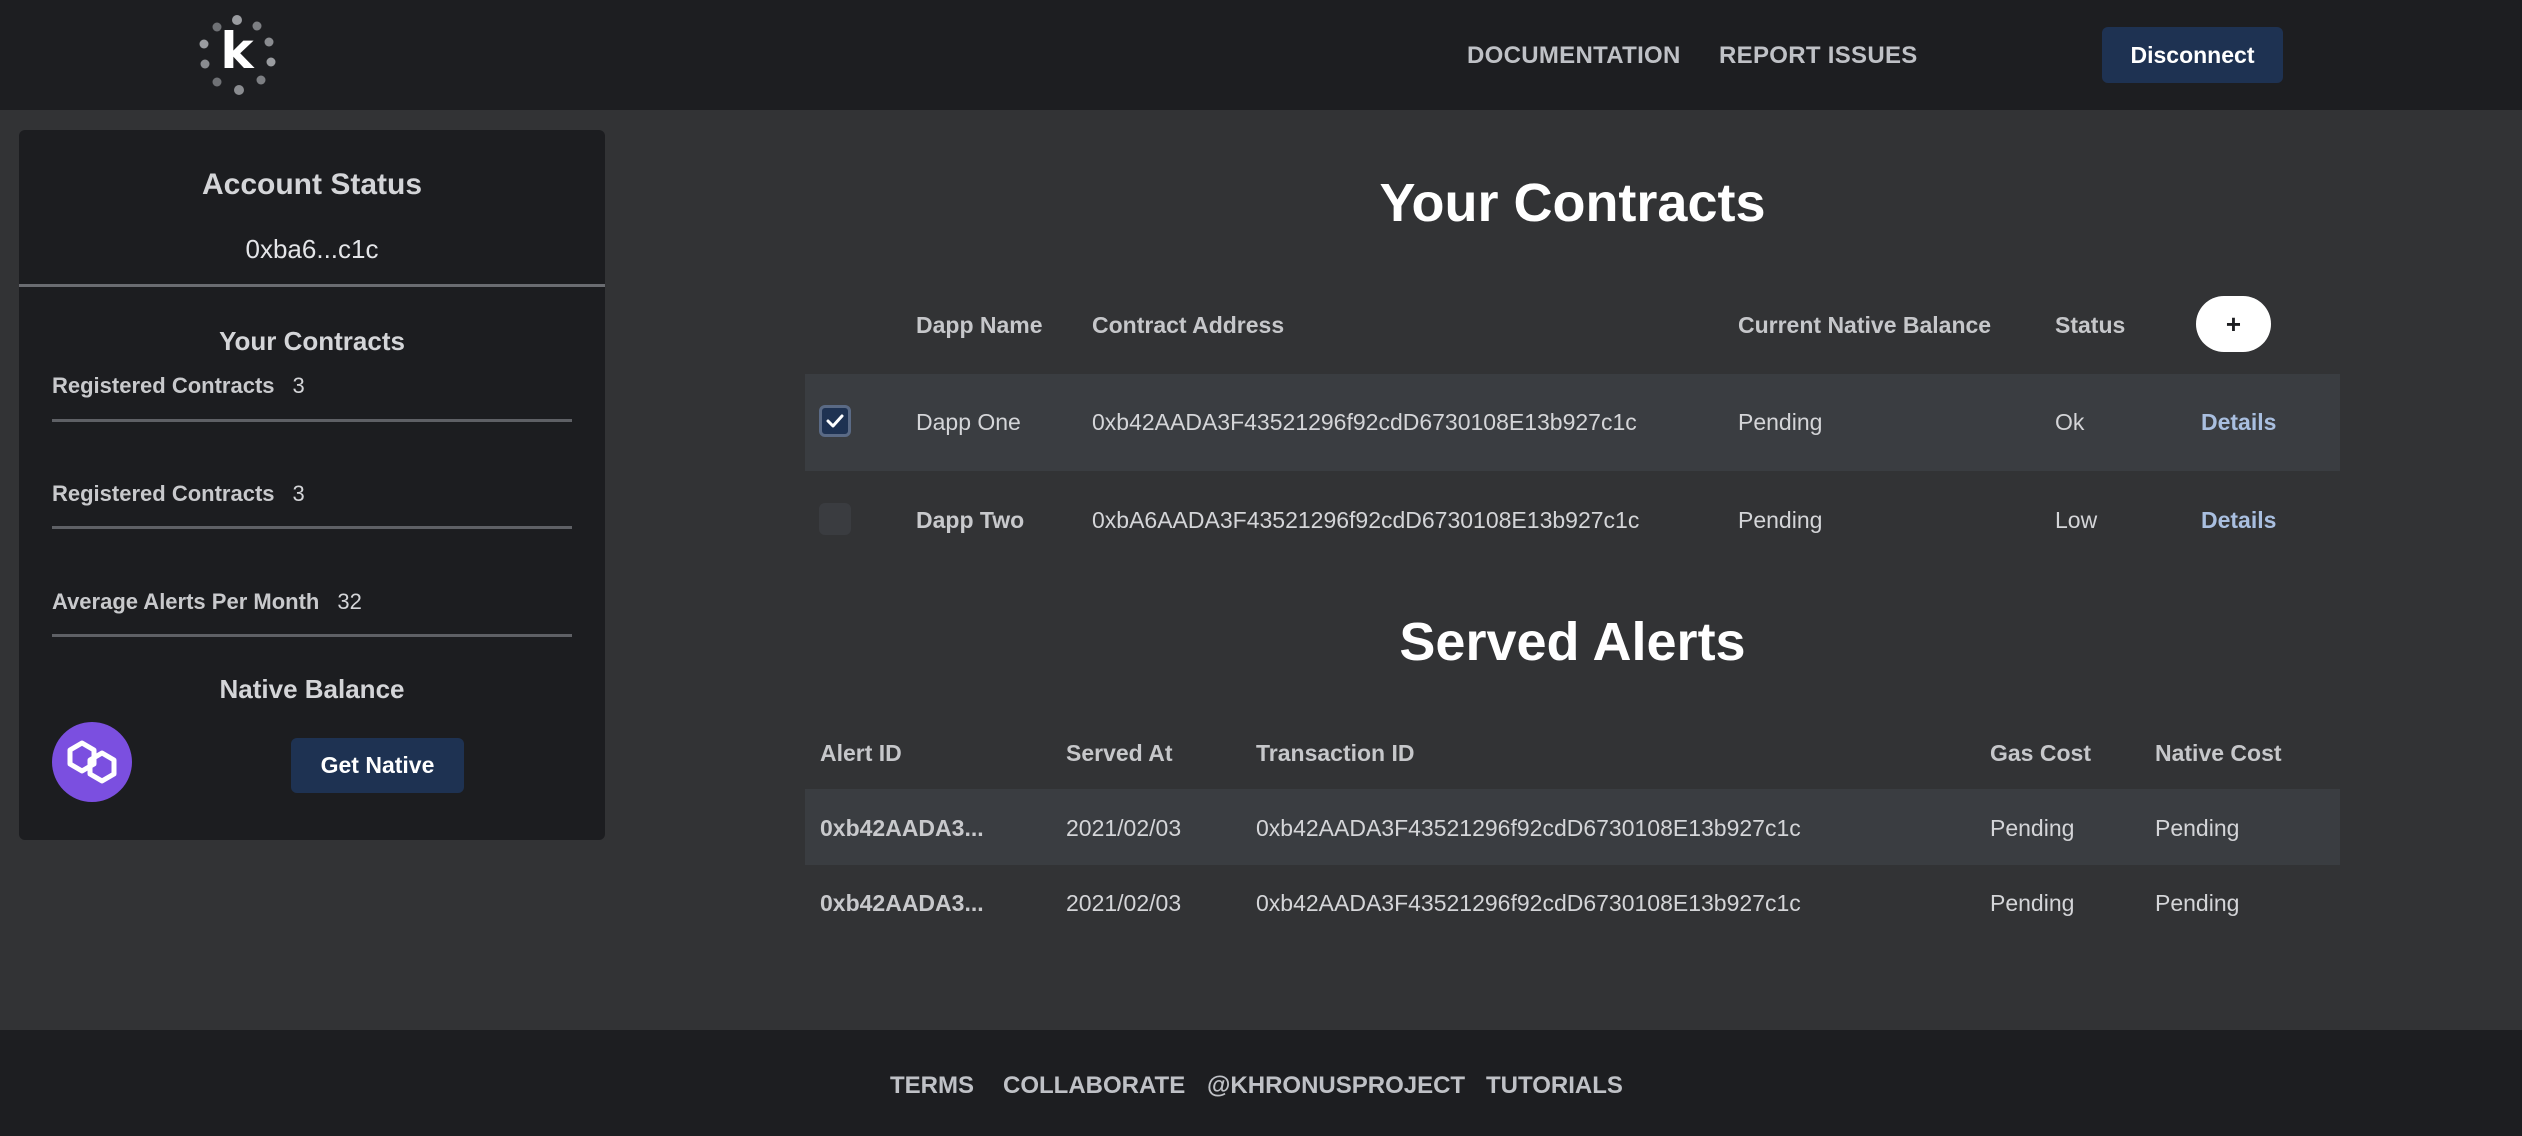 This screenshot has height=1136, width=2522. Describe the element at coordinates (2192, 55) in the screenshot. I see `disconnect-button: Disconnect` at that location.